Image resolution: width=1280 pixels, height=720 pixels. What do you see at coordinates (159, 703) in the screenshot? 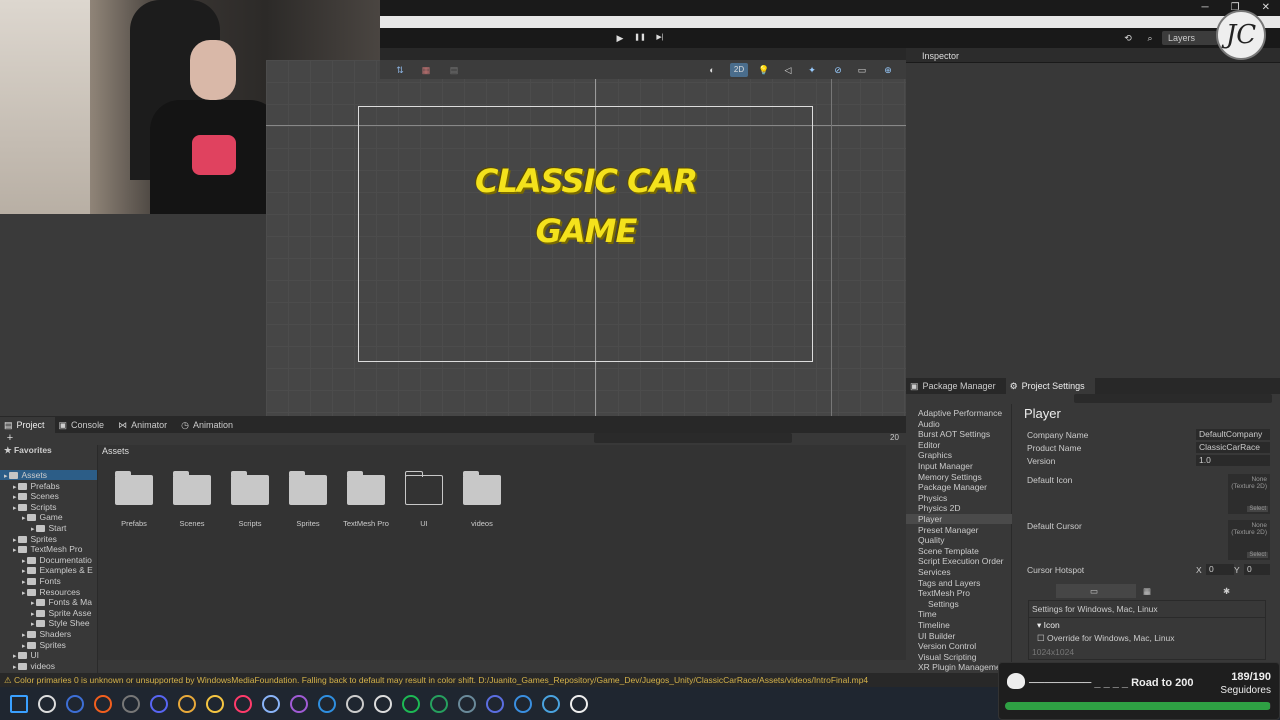
I see `discord-icon` at bounding box center [159, 703].